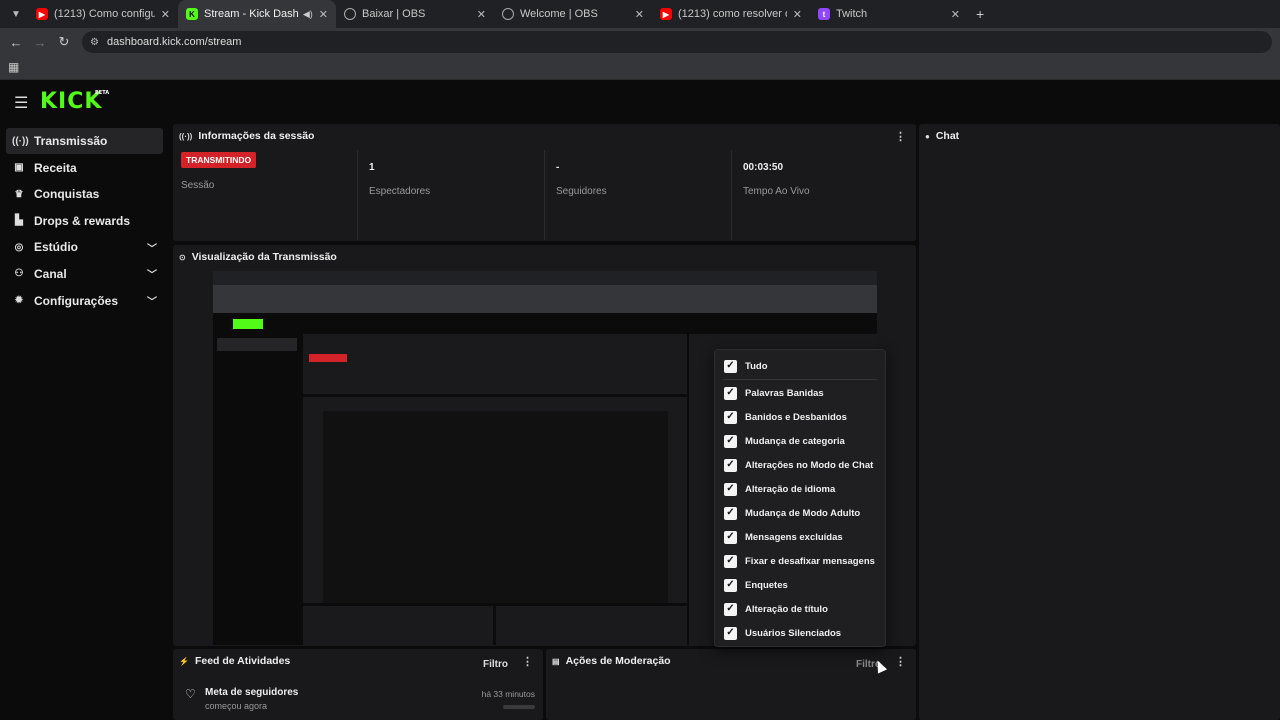 The height and width of the screenshot is (720, 1280). Describe the element at coordinates (264, 257) in the screenshot. I see `panel-title: Visualização da Transmissão` at that location.